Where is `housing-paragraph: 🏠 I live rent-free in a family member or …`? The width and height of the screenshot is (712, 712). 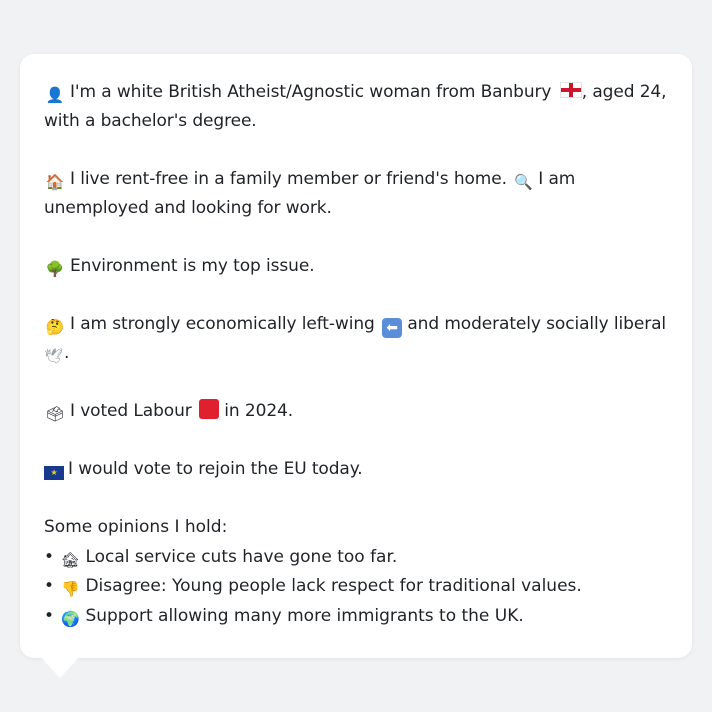
housing-paragraph: 🏠 I live rent-free in a family member or … is located at coordinates (356, 194).